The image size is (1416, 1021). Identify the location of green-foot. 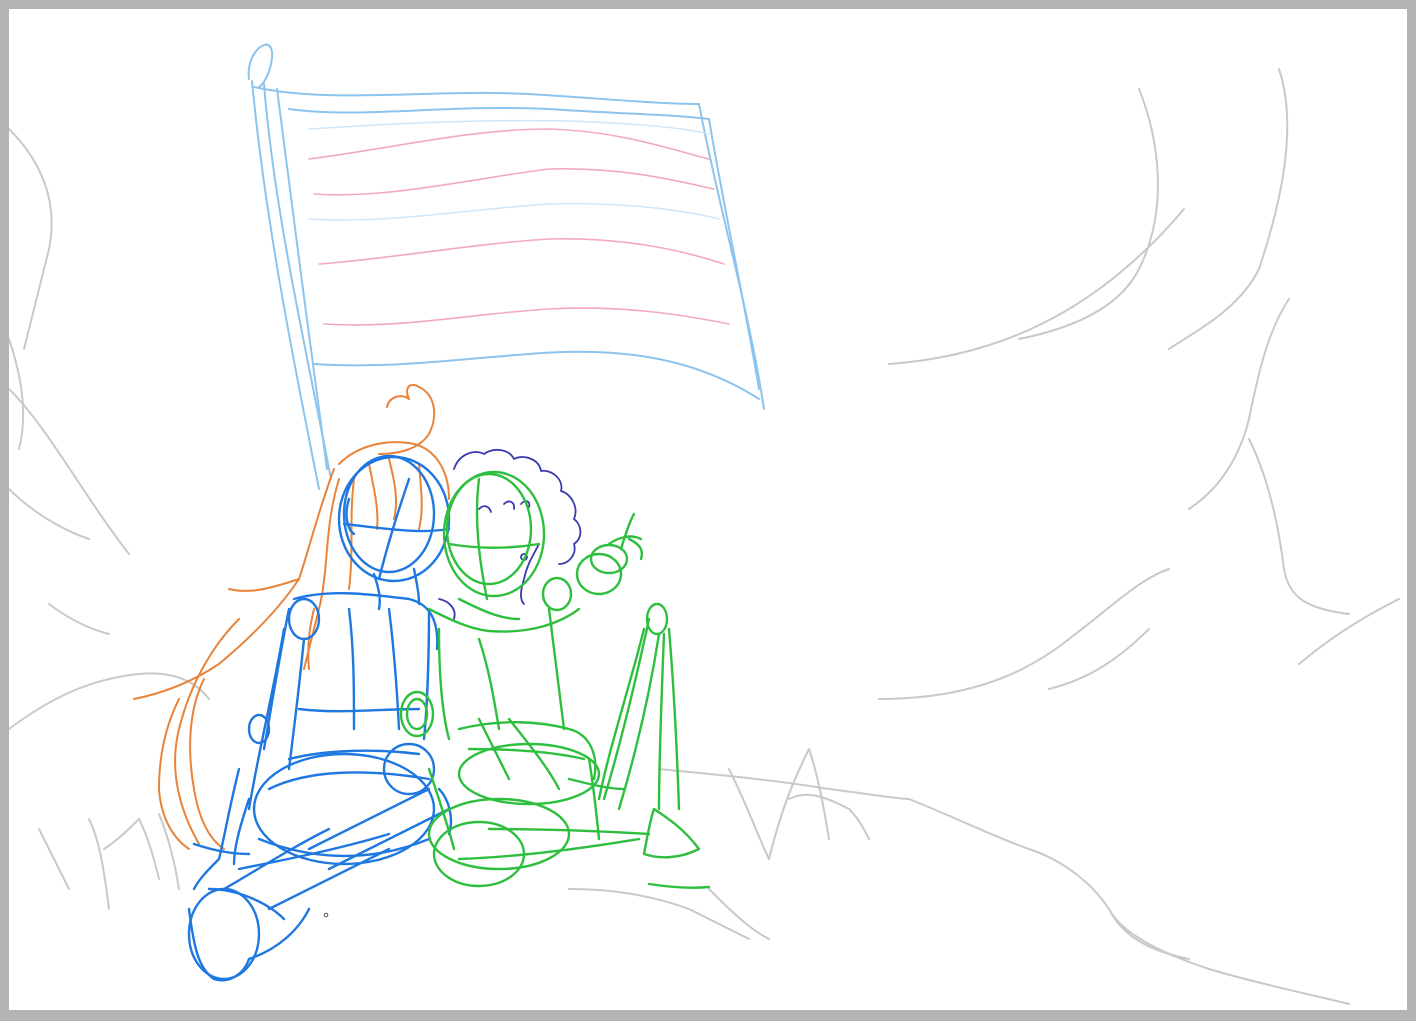
(671, 833).